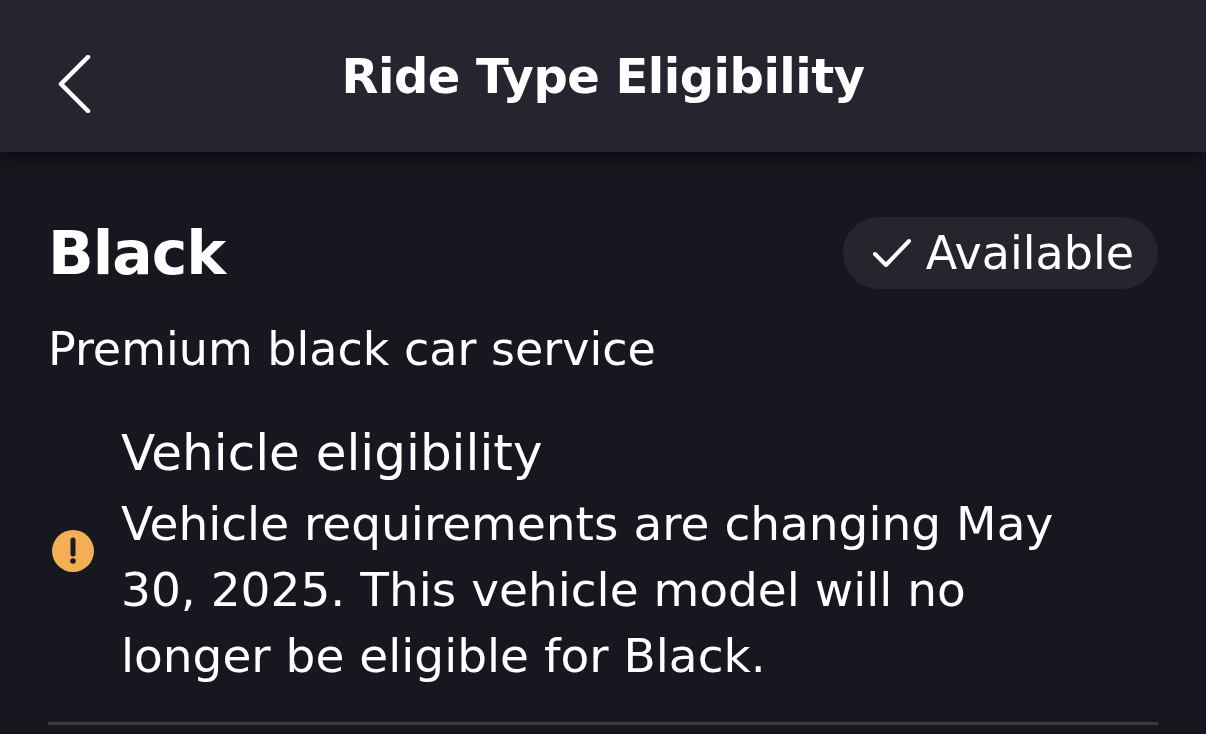 Image resolution: width=1206 pixels, height=734 pixels. Describe the element at coordinates (332, 453) in the screenshot. I see `notice-title: Vehicle eligibility` at that location.